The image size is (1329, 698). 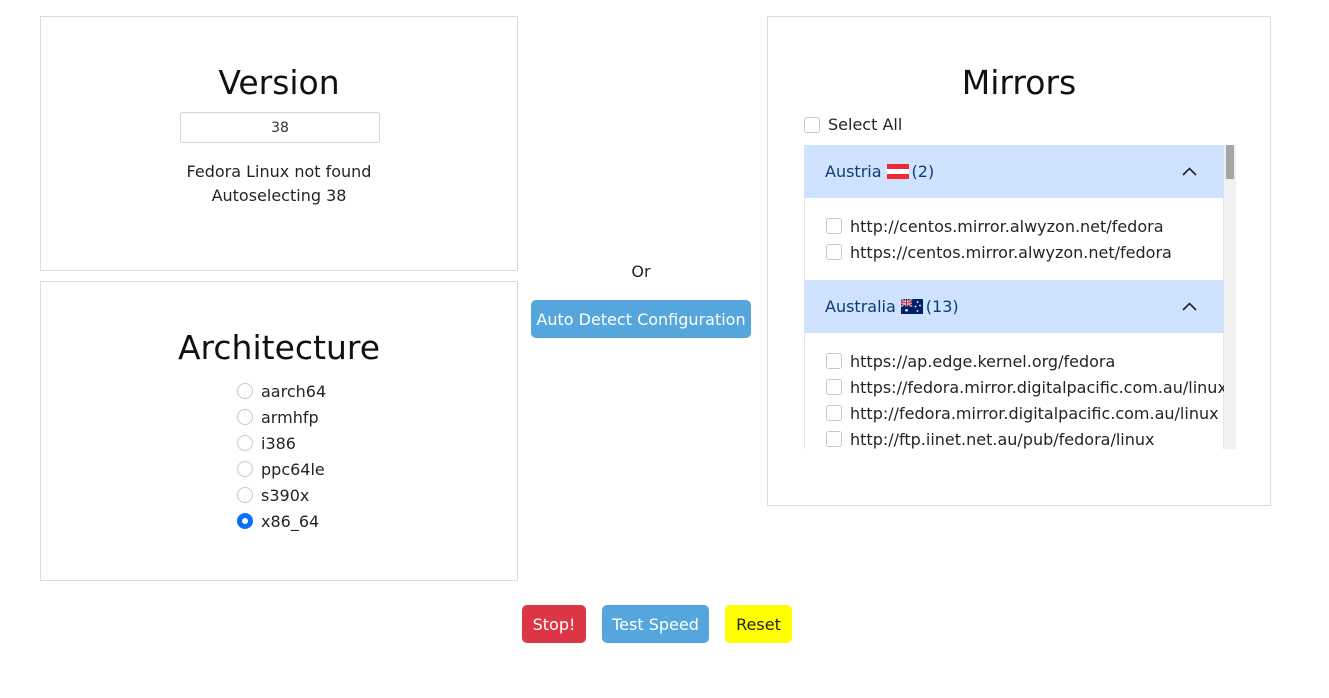 What do you see at coordinates (641, 319) in the screenshot?
I see `auto-detect-button: Auto Detect Configuration` at bounding box center [641, 319].